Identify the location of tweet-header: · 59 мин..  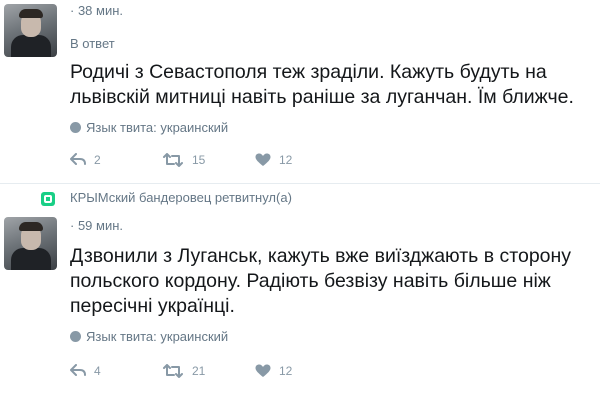
(96, 225).